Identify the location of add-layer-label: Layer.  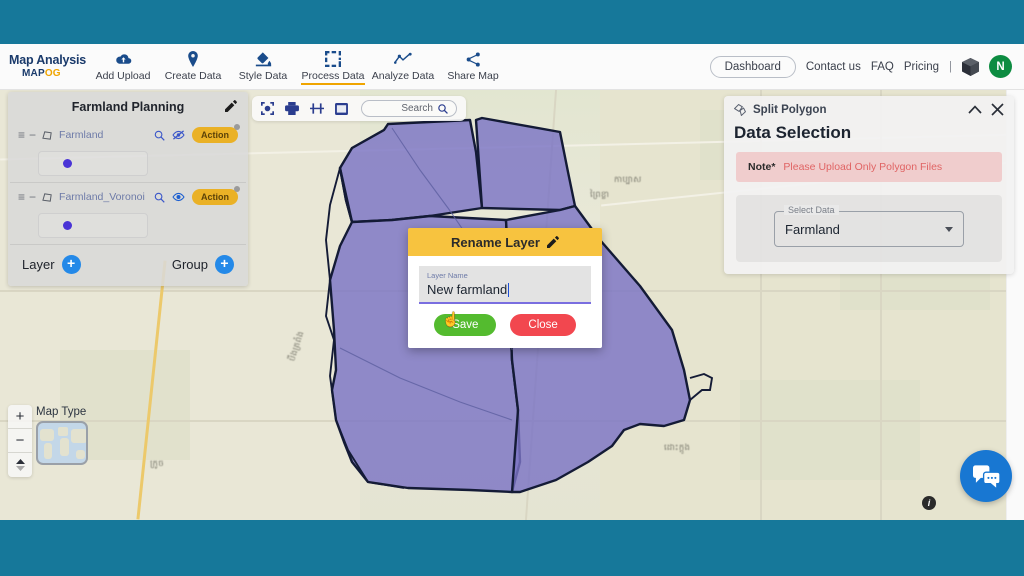
(38, 264).